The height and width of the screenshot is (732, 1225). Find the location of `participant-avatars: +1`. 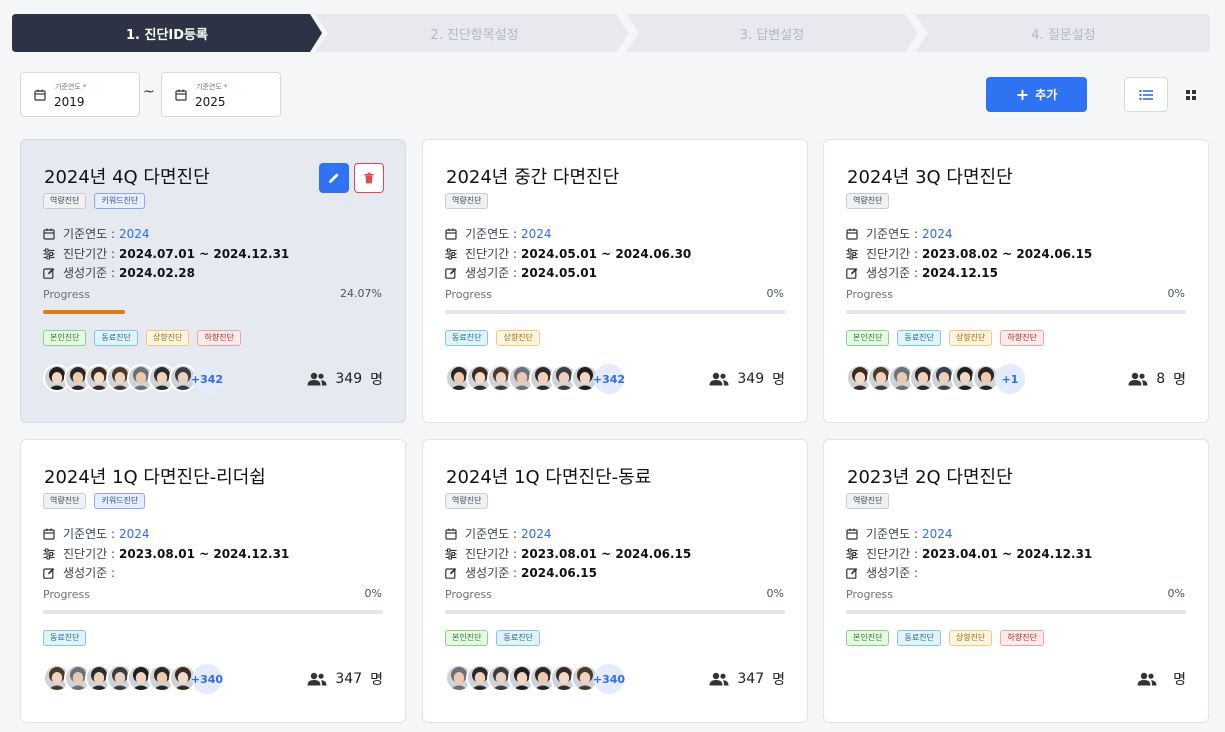

participant-avatars: +1 is located at coordinates (935, 379).